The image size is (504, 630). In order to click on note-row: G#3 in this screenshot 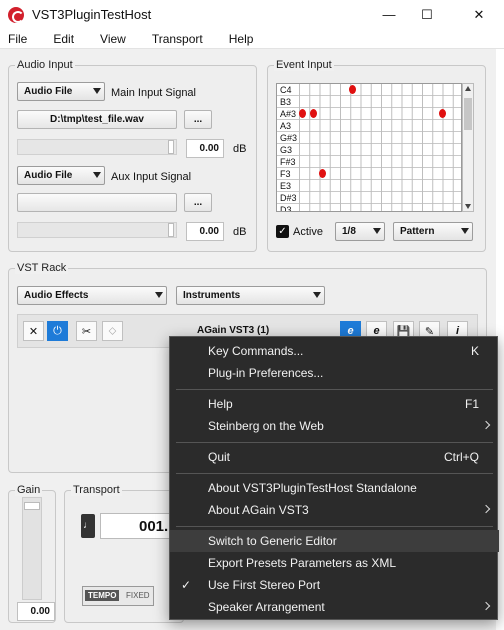, I will do `click(369, 138)`.